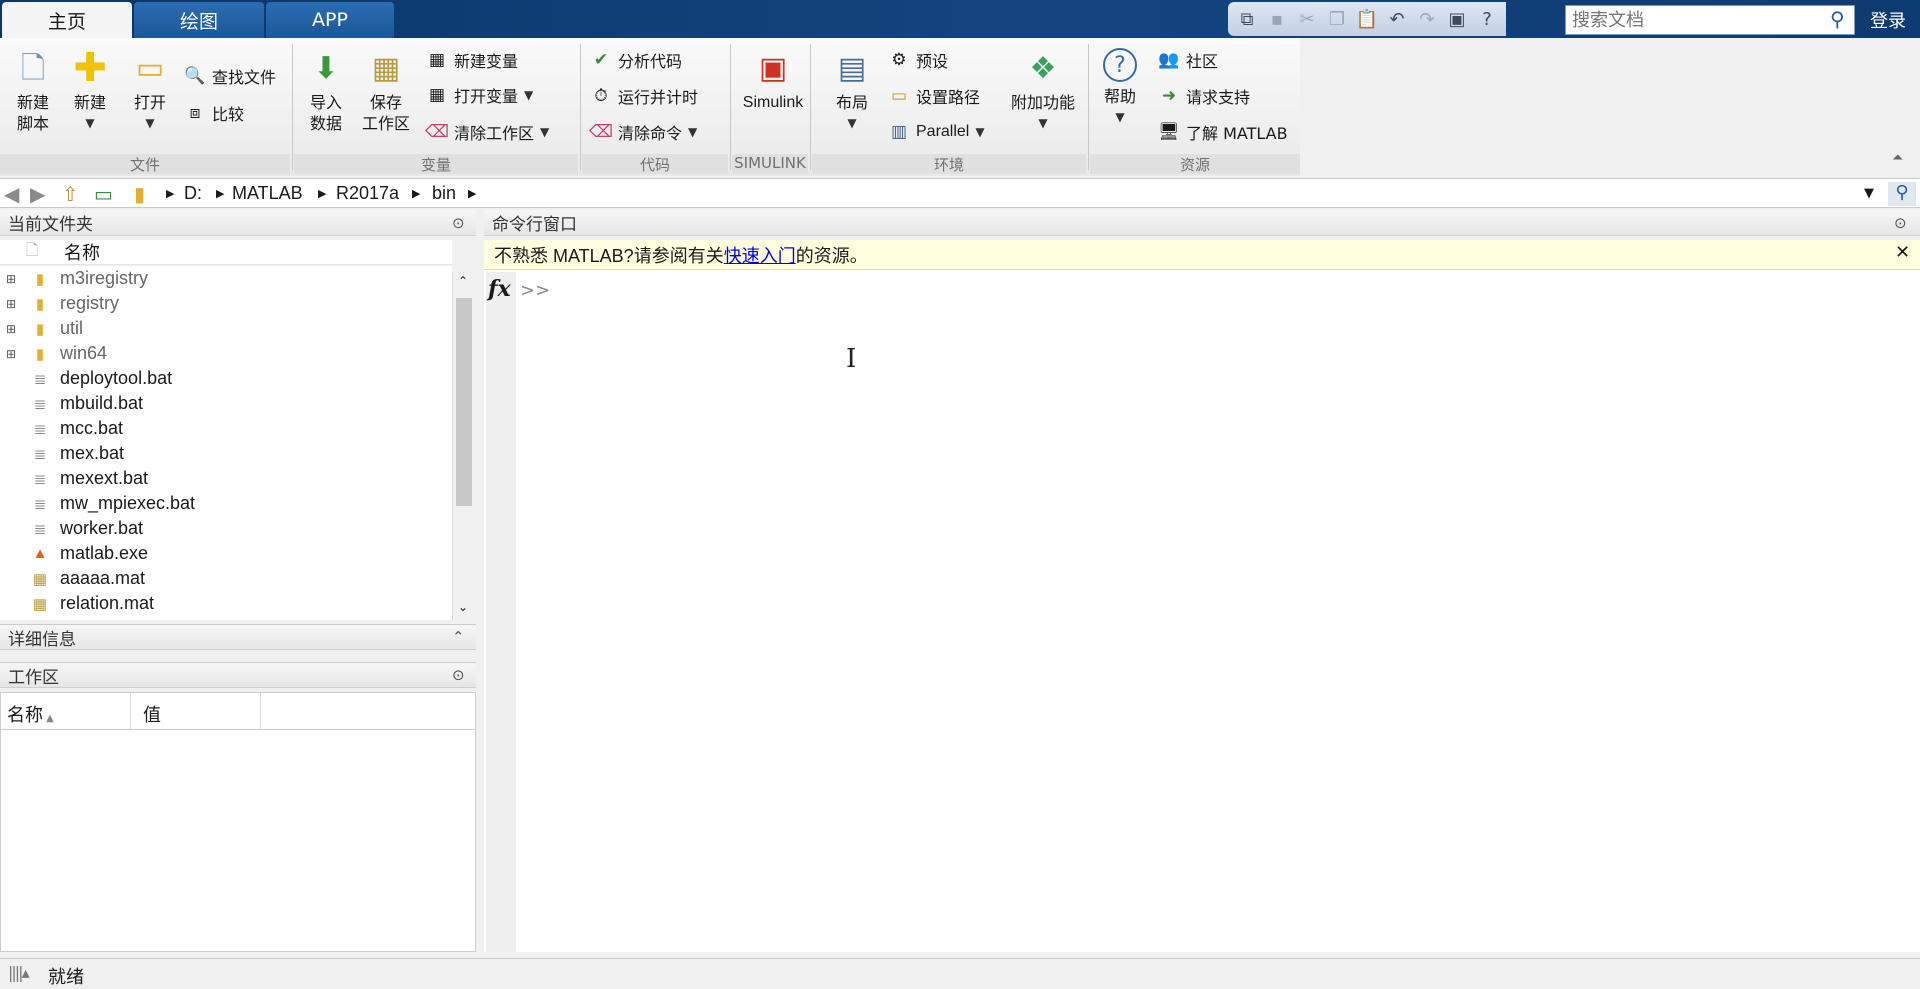 The width and height of the screenshot is (1920, 989). I want to click on command-prompt: >>, so click(535, 290).